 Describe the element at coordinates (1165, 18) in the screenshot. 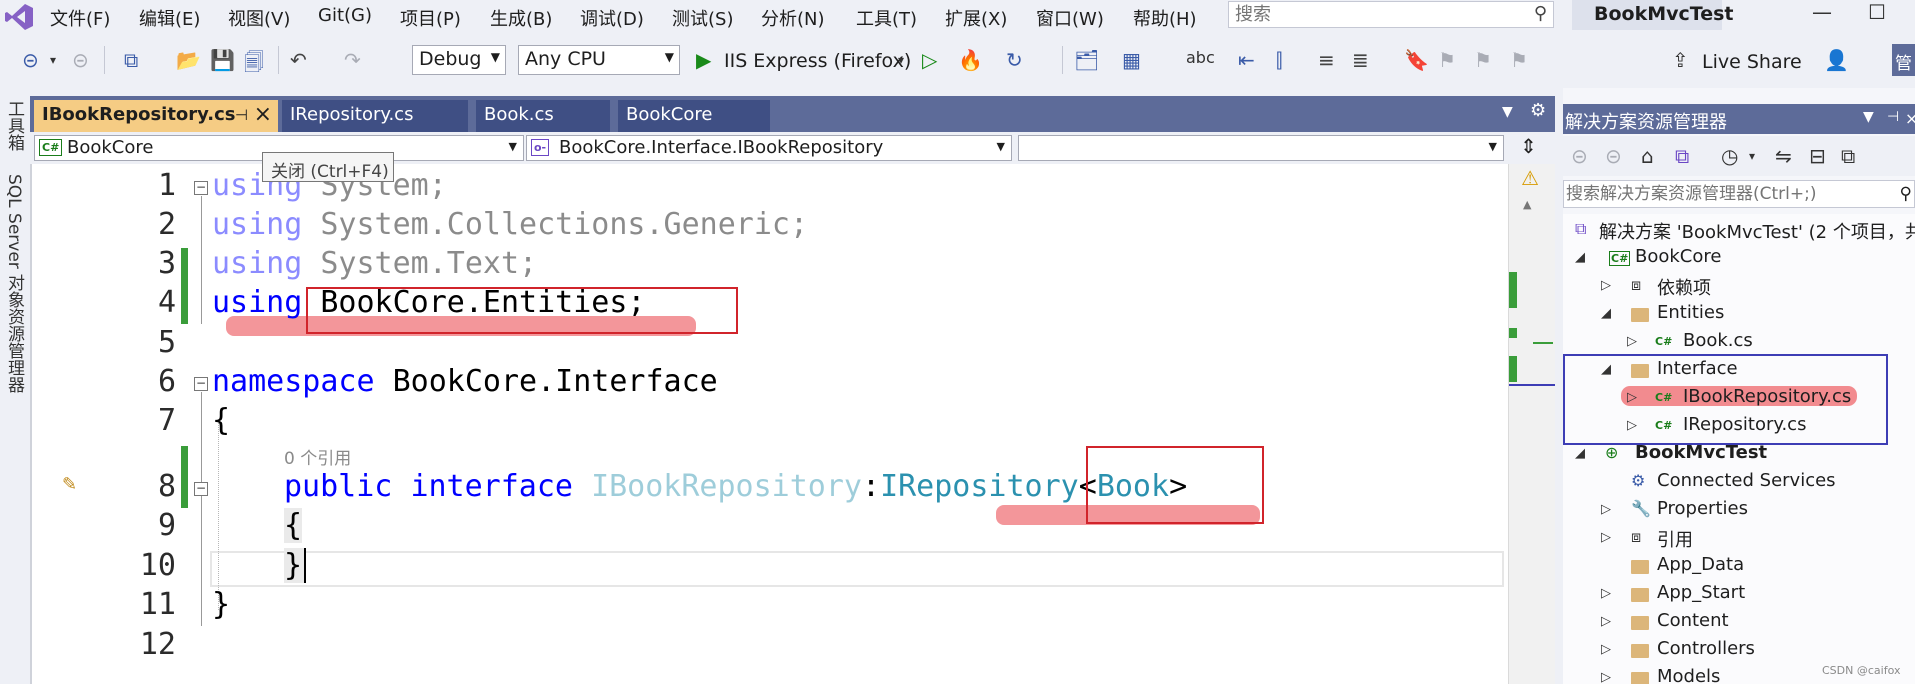

I see `menu-help: 帮助(H)` at that location.